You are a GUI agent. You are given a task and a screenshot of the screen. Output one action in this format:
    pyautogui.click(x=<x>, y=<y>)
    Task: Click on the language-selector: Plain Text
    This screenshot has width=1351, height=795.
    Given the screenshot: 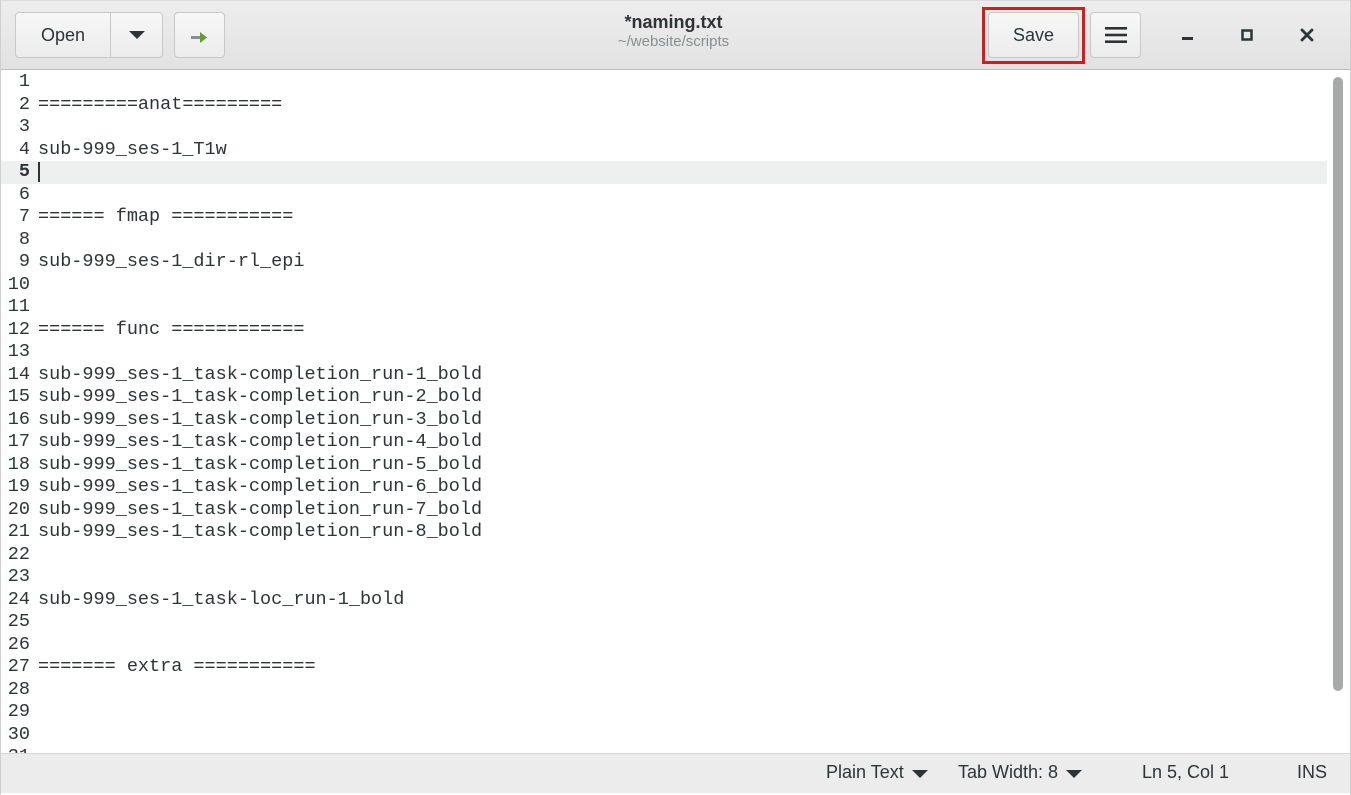 What is the action you would take?
    pyautogui.click(x=877, y=772)
    